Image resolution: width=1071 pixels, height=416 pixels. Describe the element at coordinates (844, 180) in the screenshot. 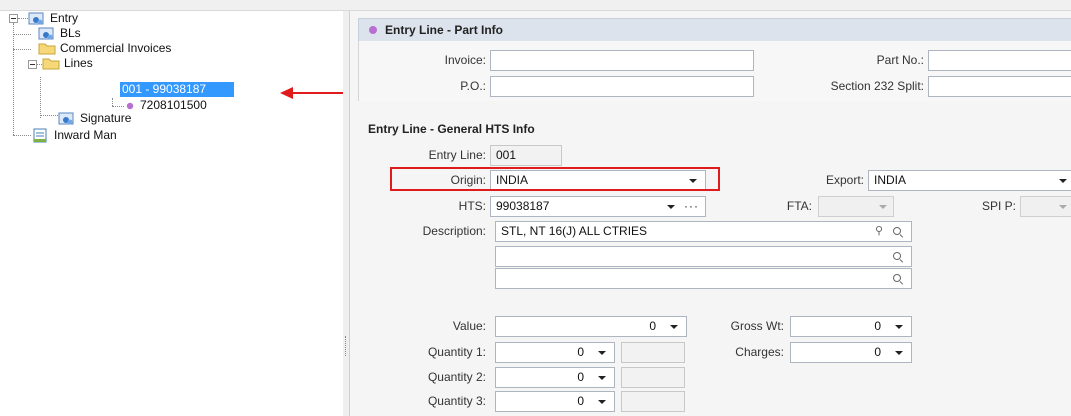

I see `export-label: Export:` at that location.